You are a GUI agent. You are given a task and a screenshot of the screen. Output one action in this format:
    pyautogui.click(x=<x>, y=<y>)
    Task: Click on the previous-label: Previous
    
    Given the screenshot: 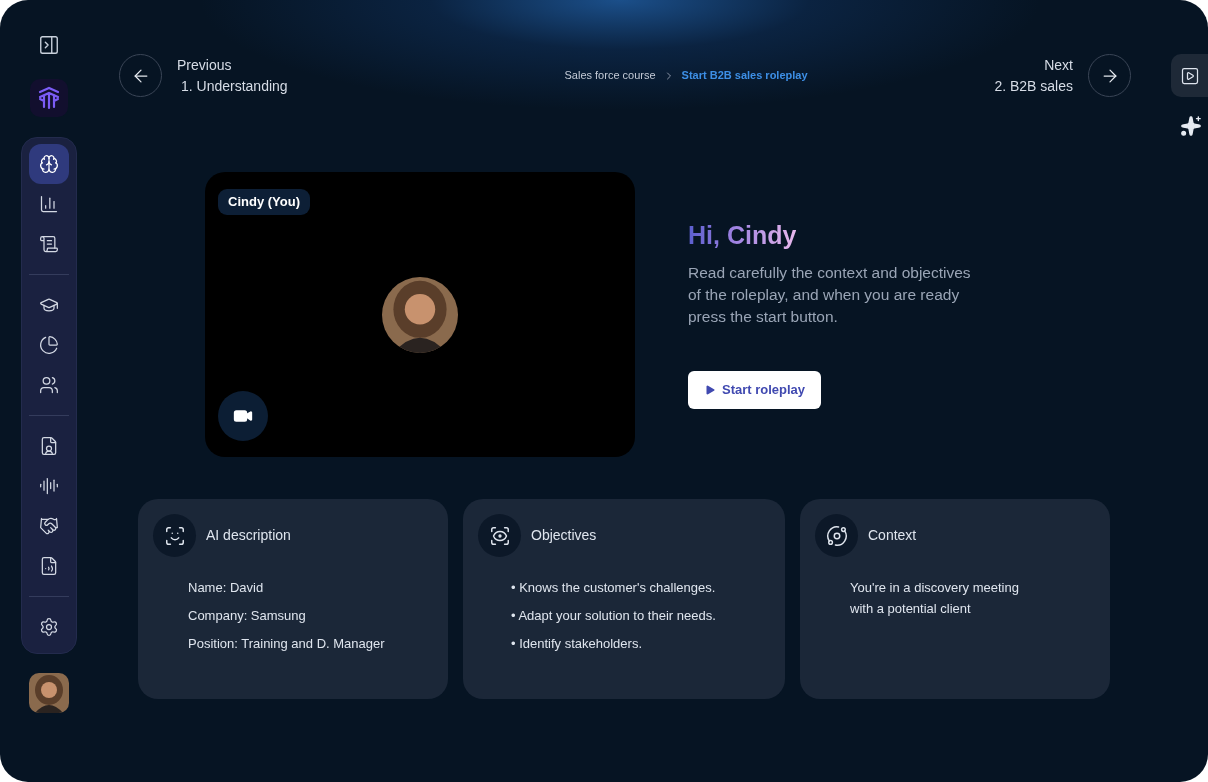 What is the action you would take?
    pyautogui.click(x=205, y=65)
    